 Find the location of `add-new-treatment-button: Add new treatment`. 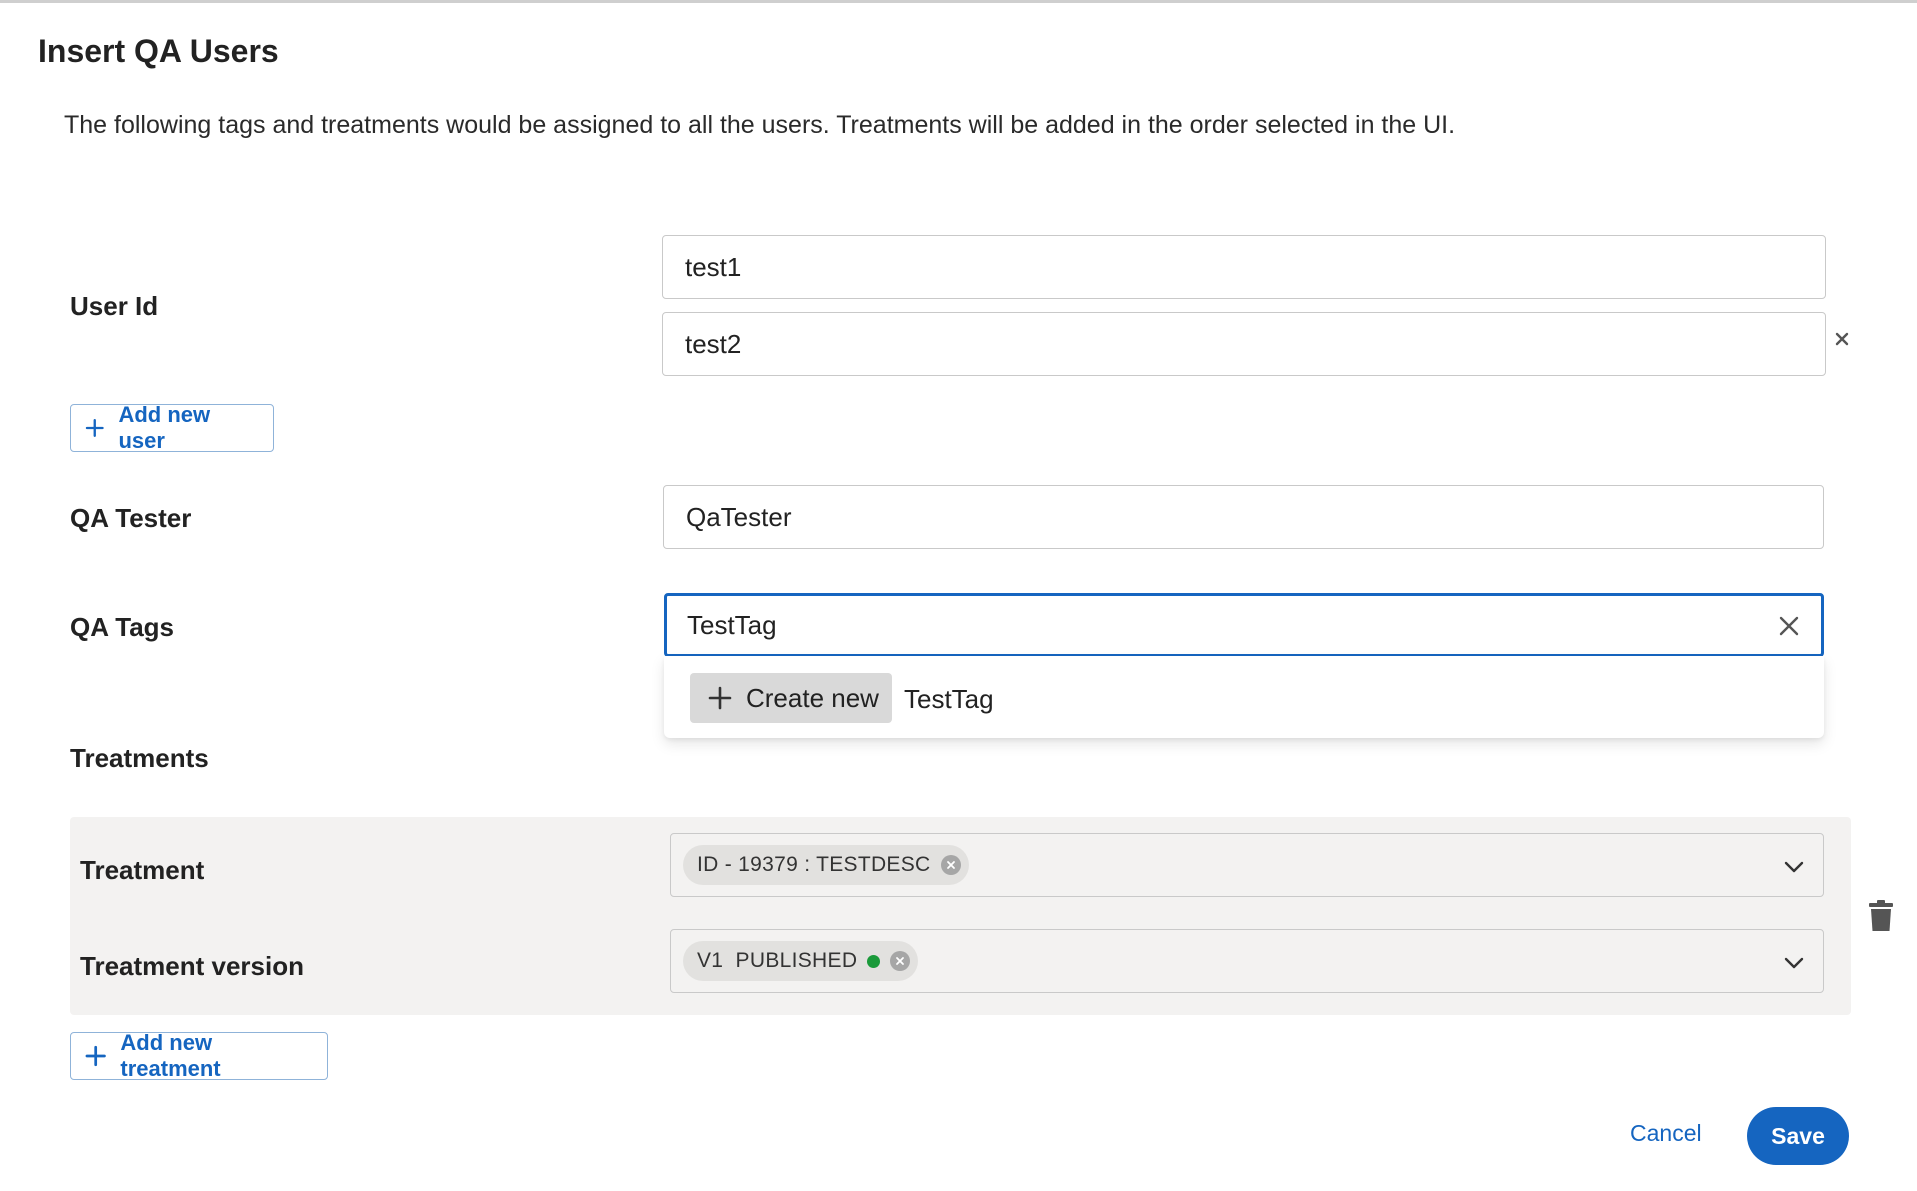

add-new-treatment-button: Add new treatment is located at coordinates (199, 1055).